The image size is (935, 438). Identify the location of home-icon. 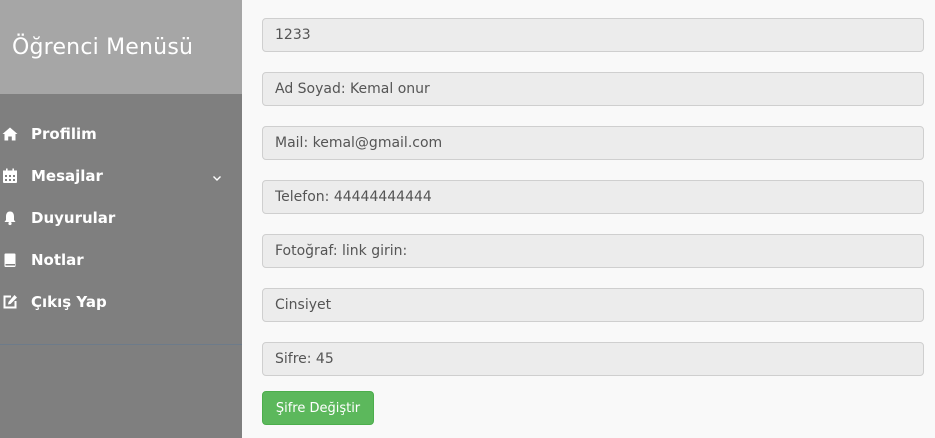
(10, 134).